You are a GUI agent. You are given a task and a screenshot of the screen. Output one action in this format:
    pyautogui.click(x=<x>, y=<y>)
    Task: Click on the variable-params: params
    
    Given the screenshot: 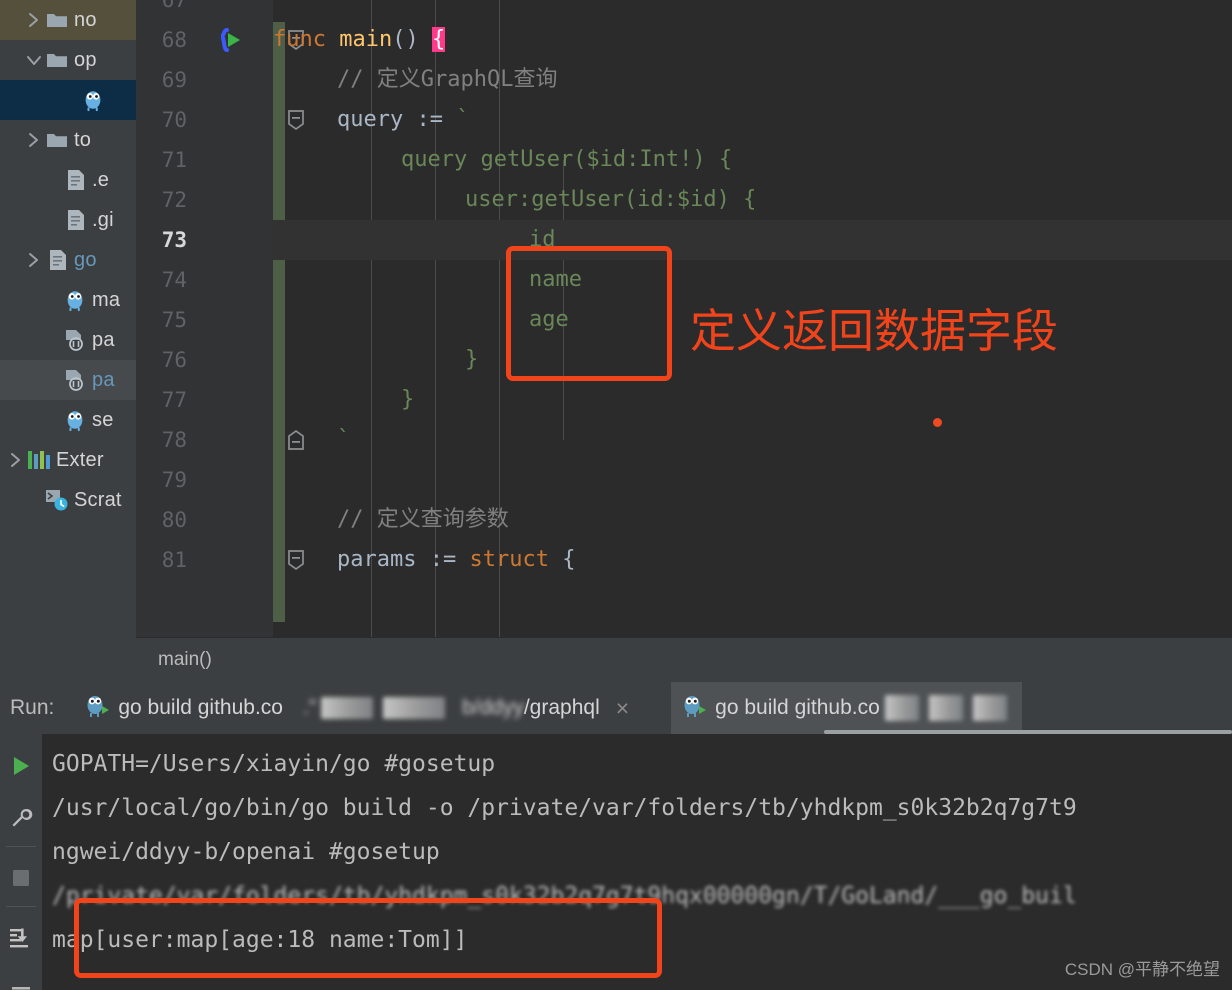 What is the action you would take?
    pyautogui.click(x=377, y=559)
    